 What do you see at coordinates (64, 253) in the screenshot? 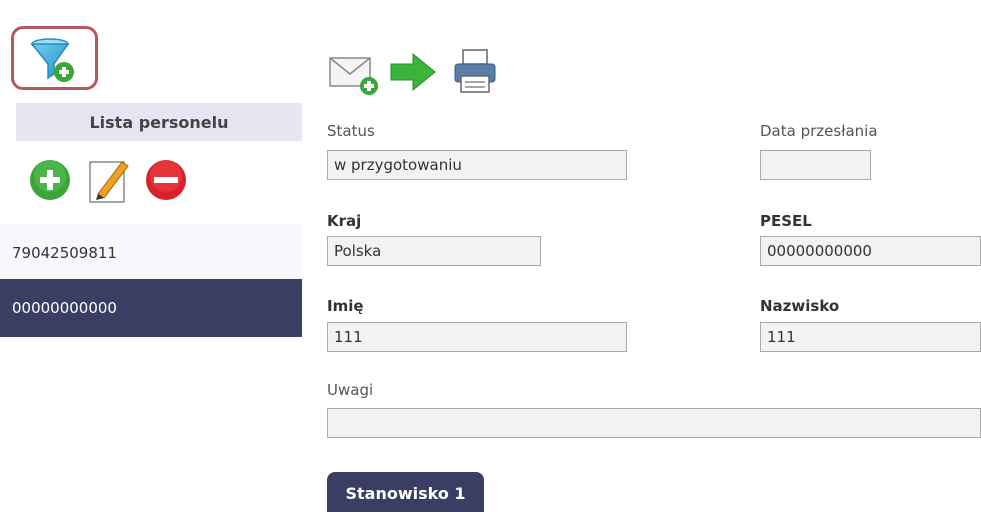
I see `list-item-label: 79042509811` at bounding box center [64, 253].